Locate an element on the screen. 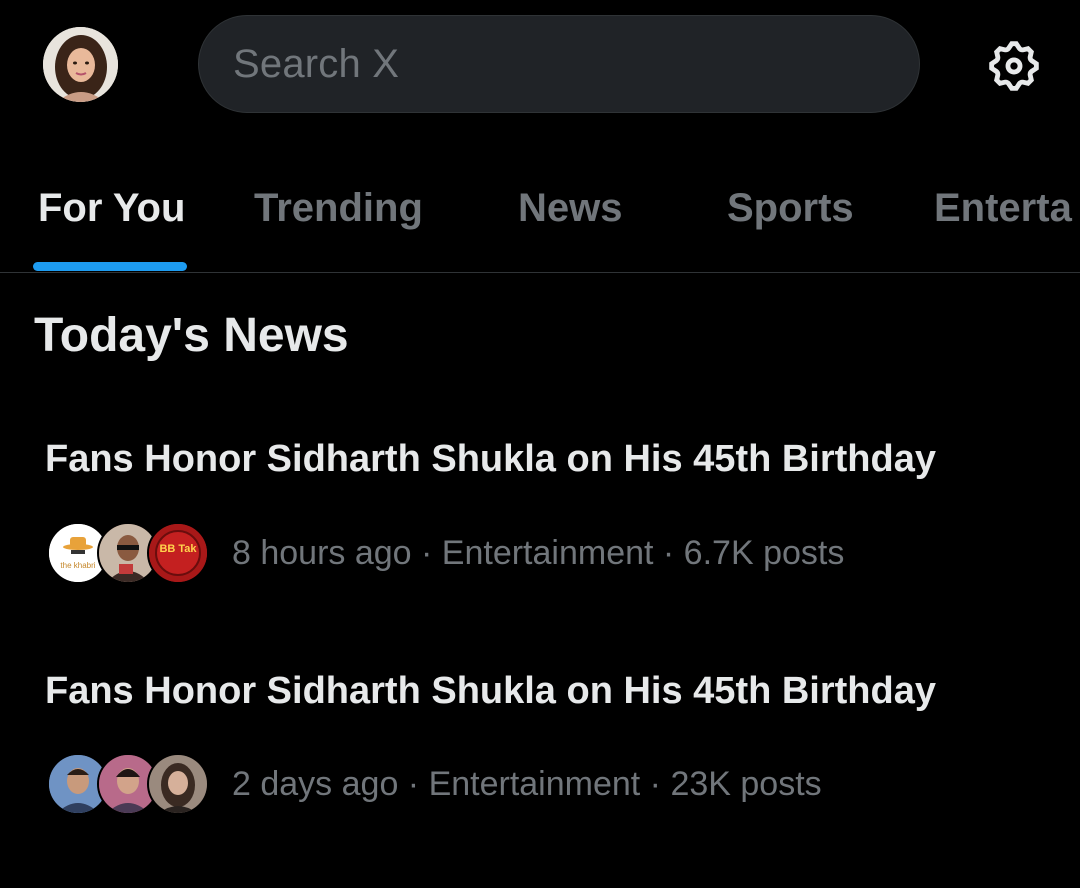 This screenshot has width=1080, height=888. source-avatar-person is located at coordinates (178, 784).